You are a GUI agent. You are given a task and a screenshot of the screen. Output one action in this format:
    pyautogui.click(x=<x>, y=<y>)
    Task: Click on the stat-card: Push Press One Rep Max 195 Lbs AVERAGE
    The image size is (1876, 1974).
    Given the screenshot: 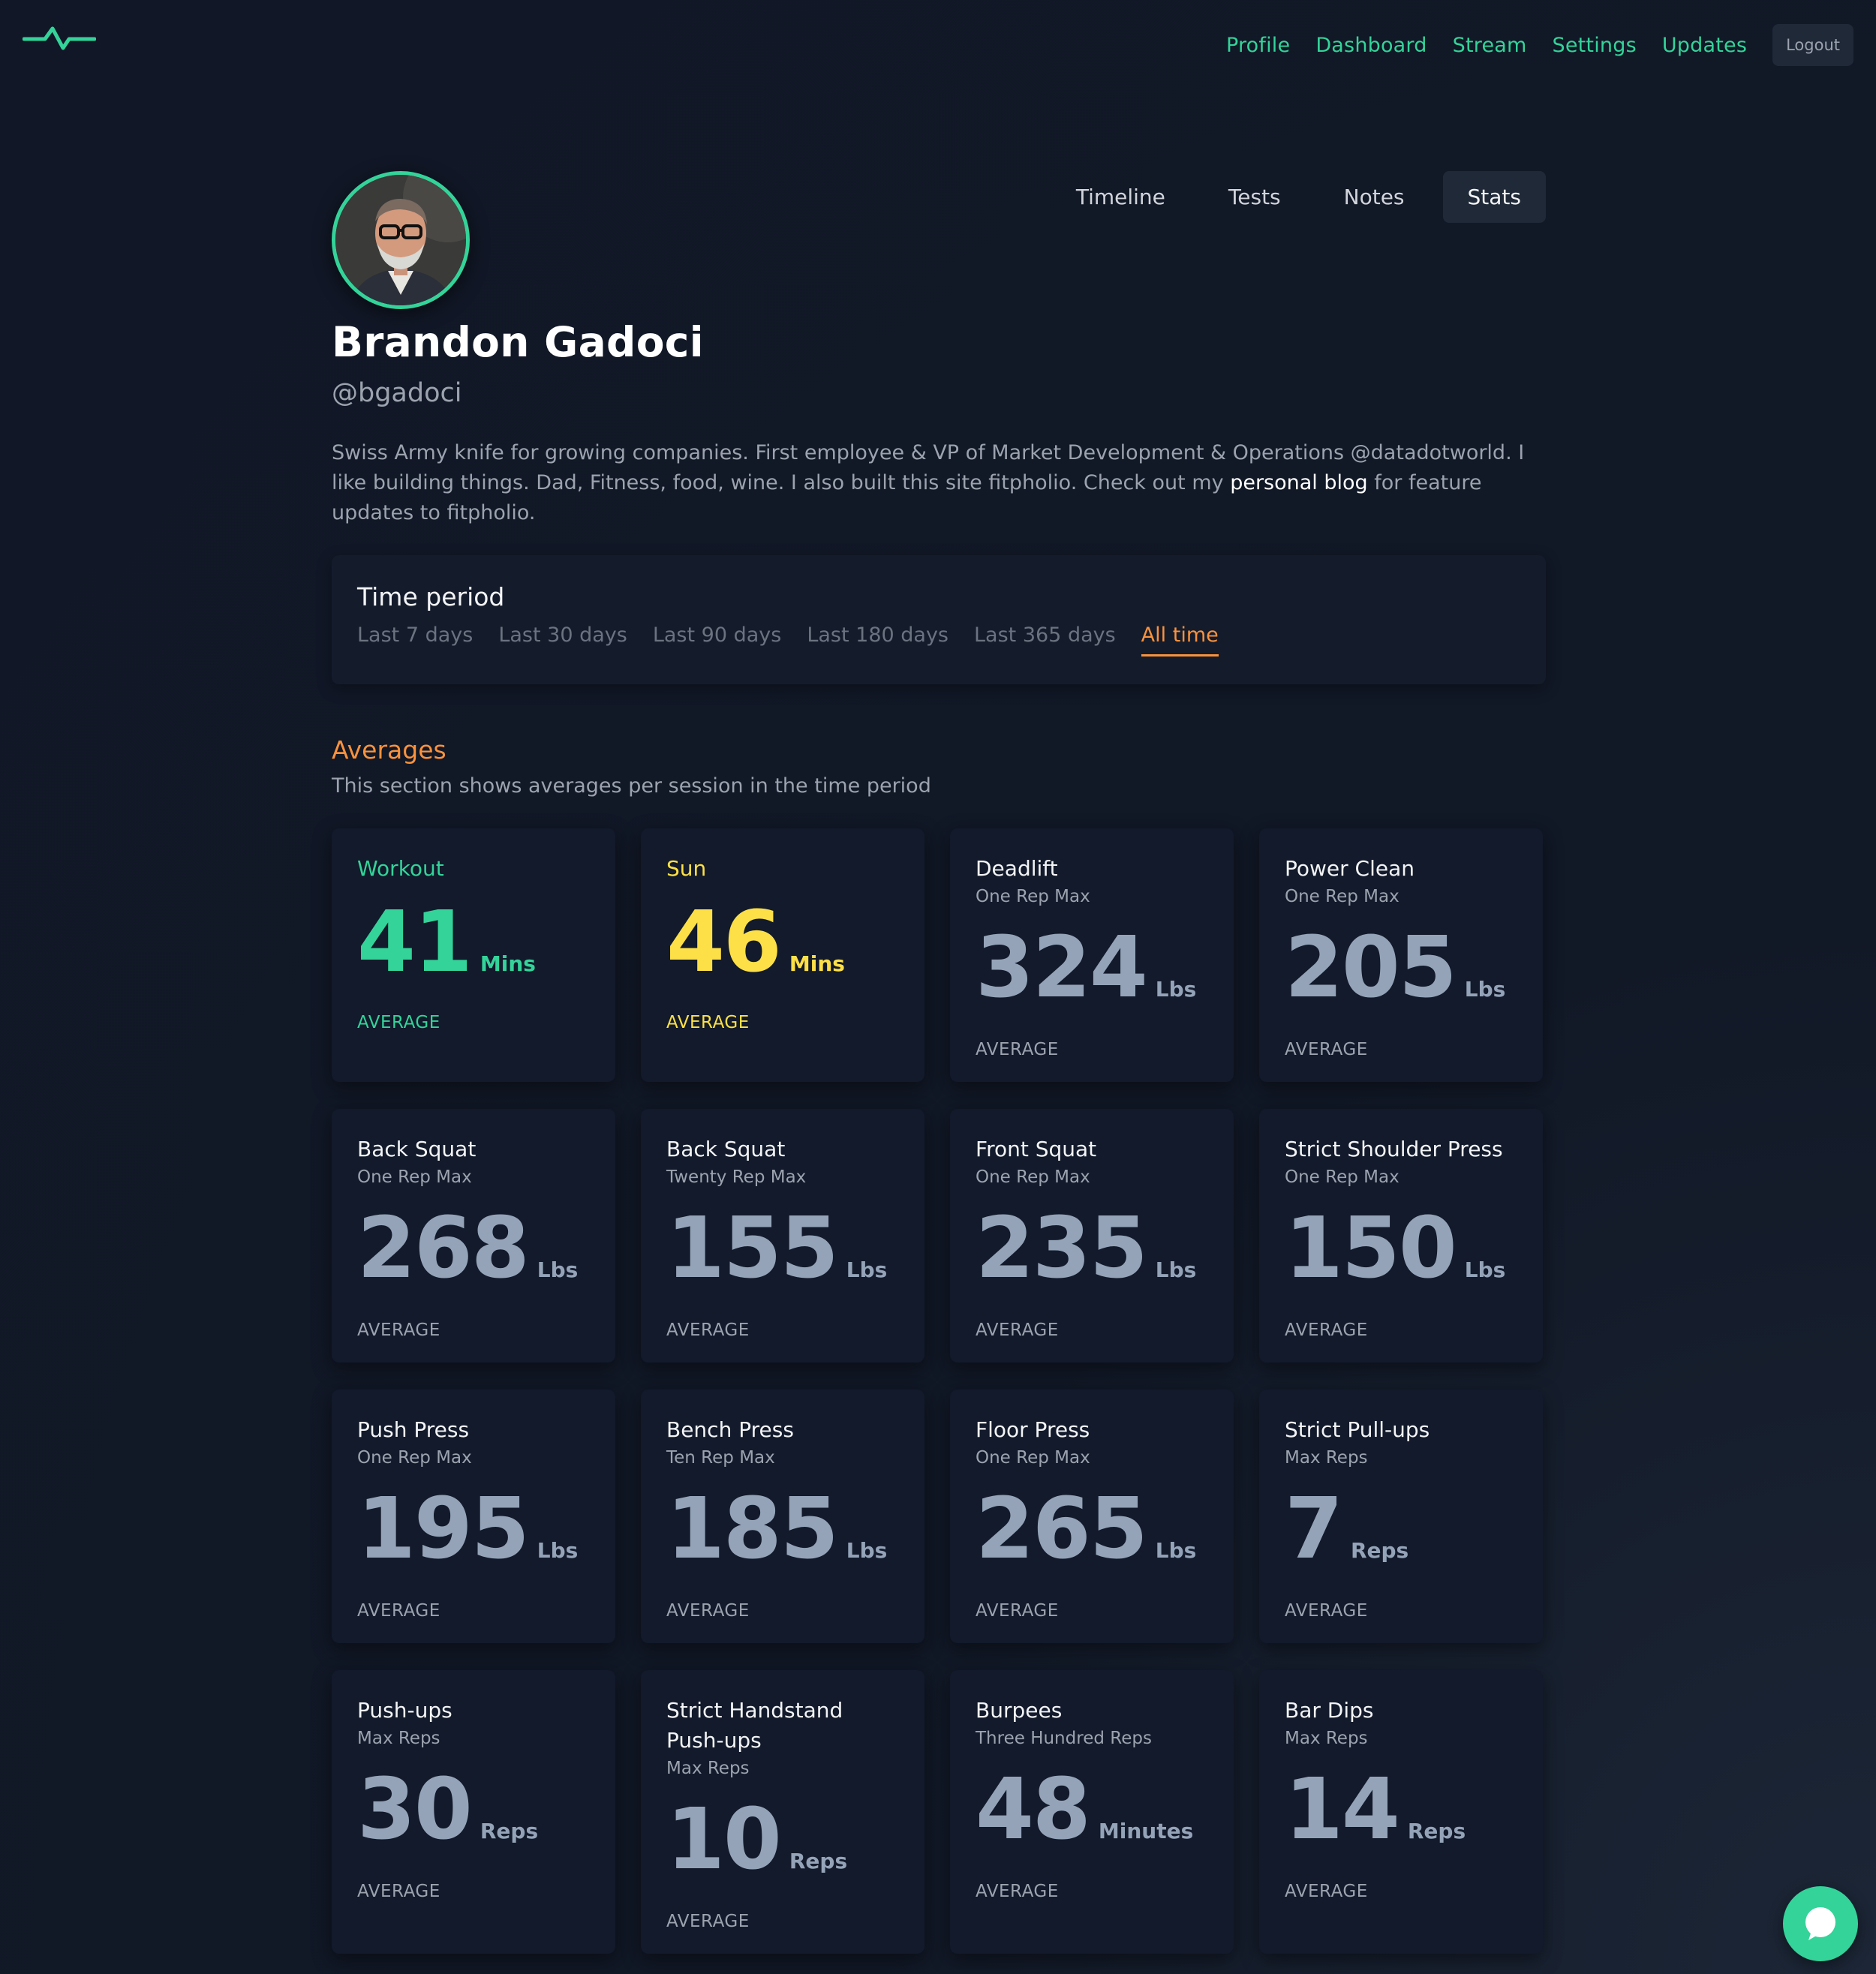 What is the action you would take?
    pyautogui.click(x=473, y=1516)
    